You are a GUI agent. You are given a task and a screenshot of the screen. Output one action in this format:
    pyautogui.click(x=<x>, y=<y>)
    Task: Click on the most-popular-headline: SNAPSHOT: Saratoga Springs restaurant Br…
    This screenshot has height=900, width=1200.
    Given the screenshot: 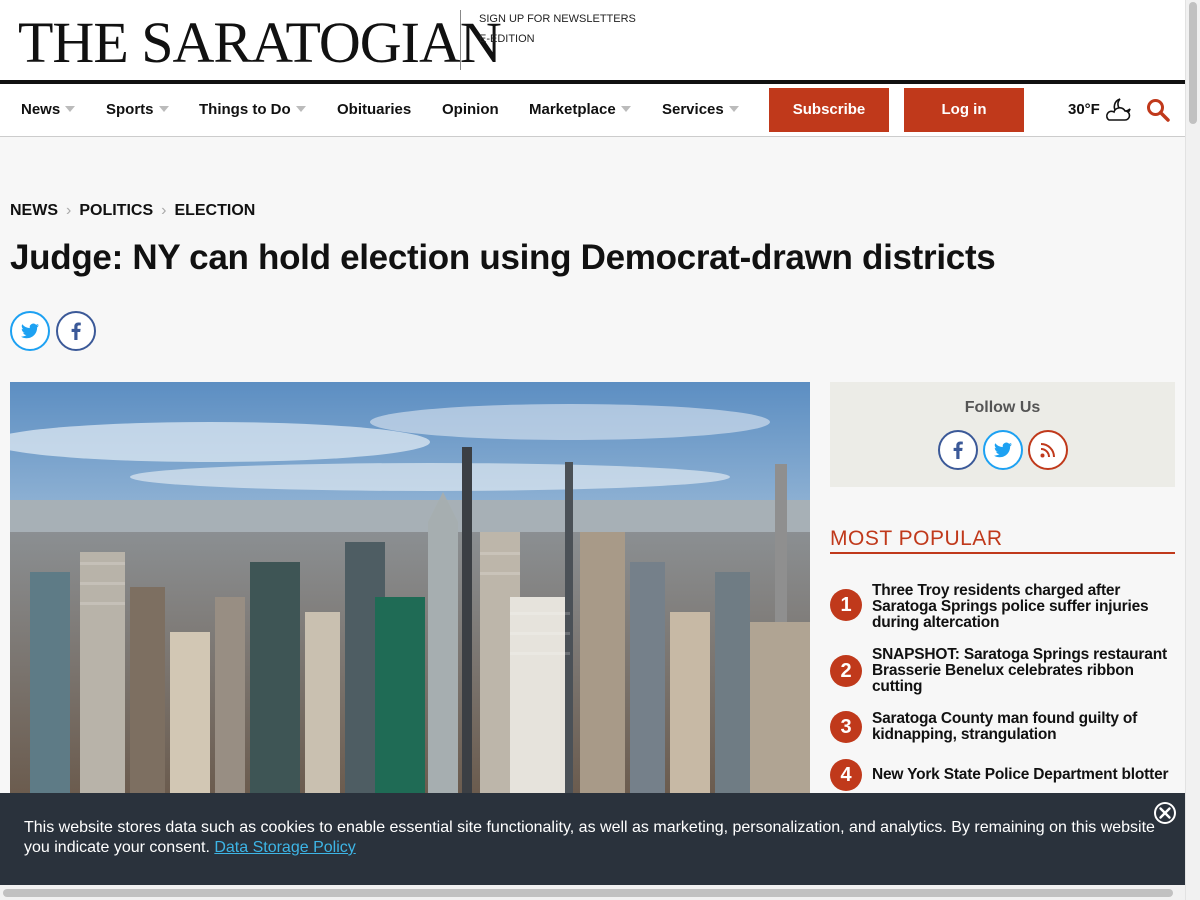 What is the action you would take?
    pyautogui.click(x=1023, y=671)
    